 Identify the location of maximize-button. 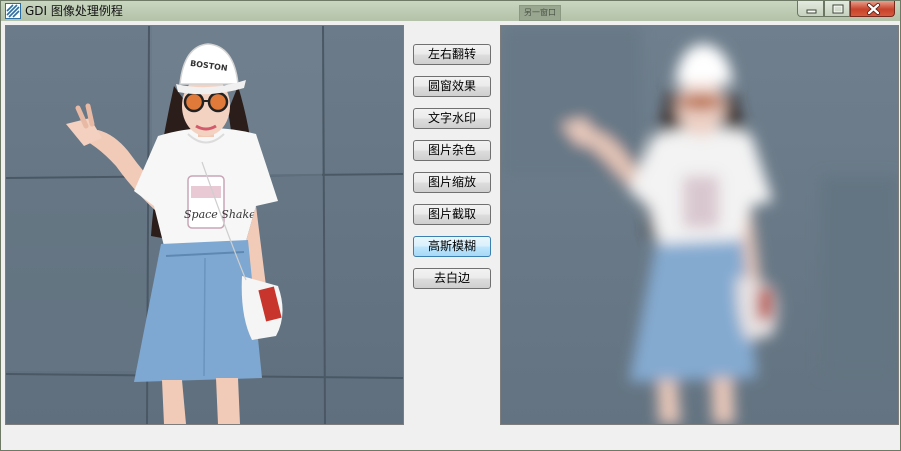
(837, 9).